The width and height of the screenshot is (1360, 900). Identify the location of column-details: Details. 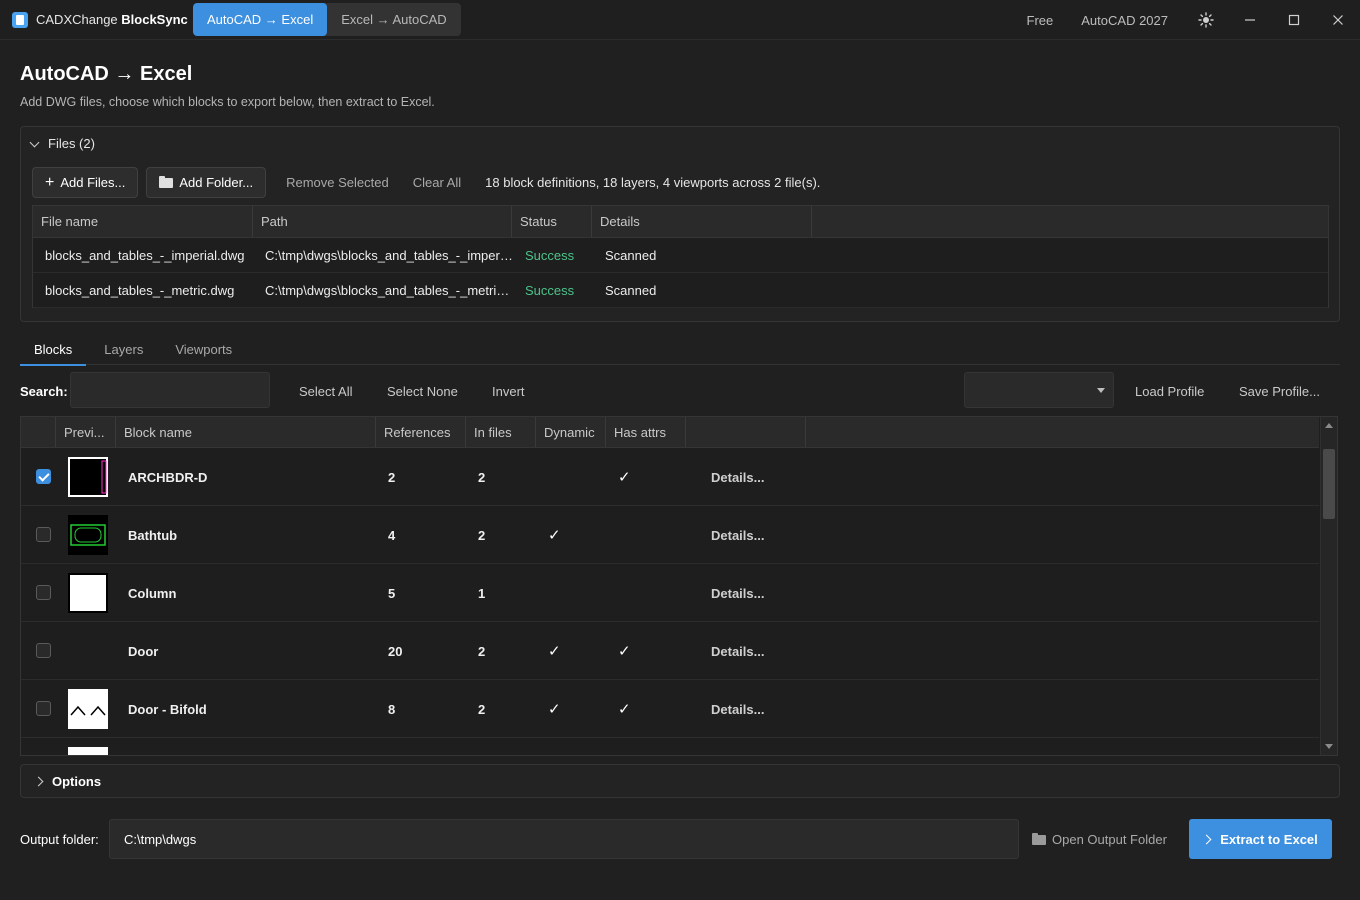
(702, 221).